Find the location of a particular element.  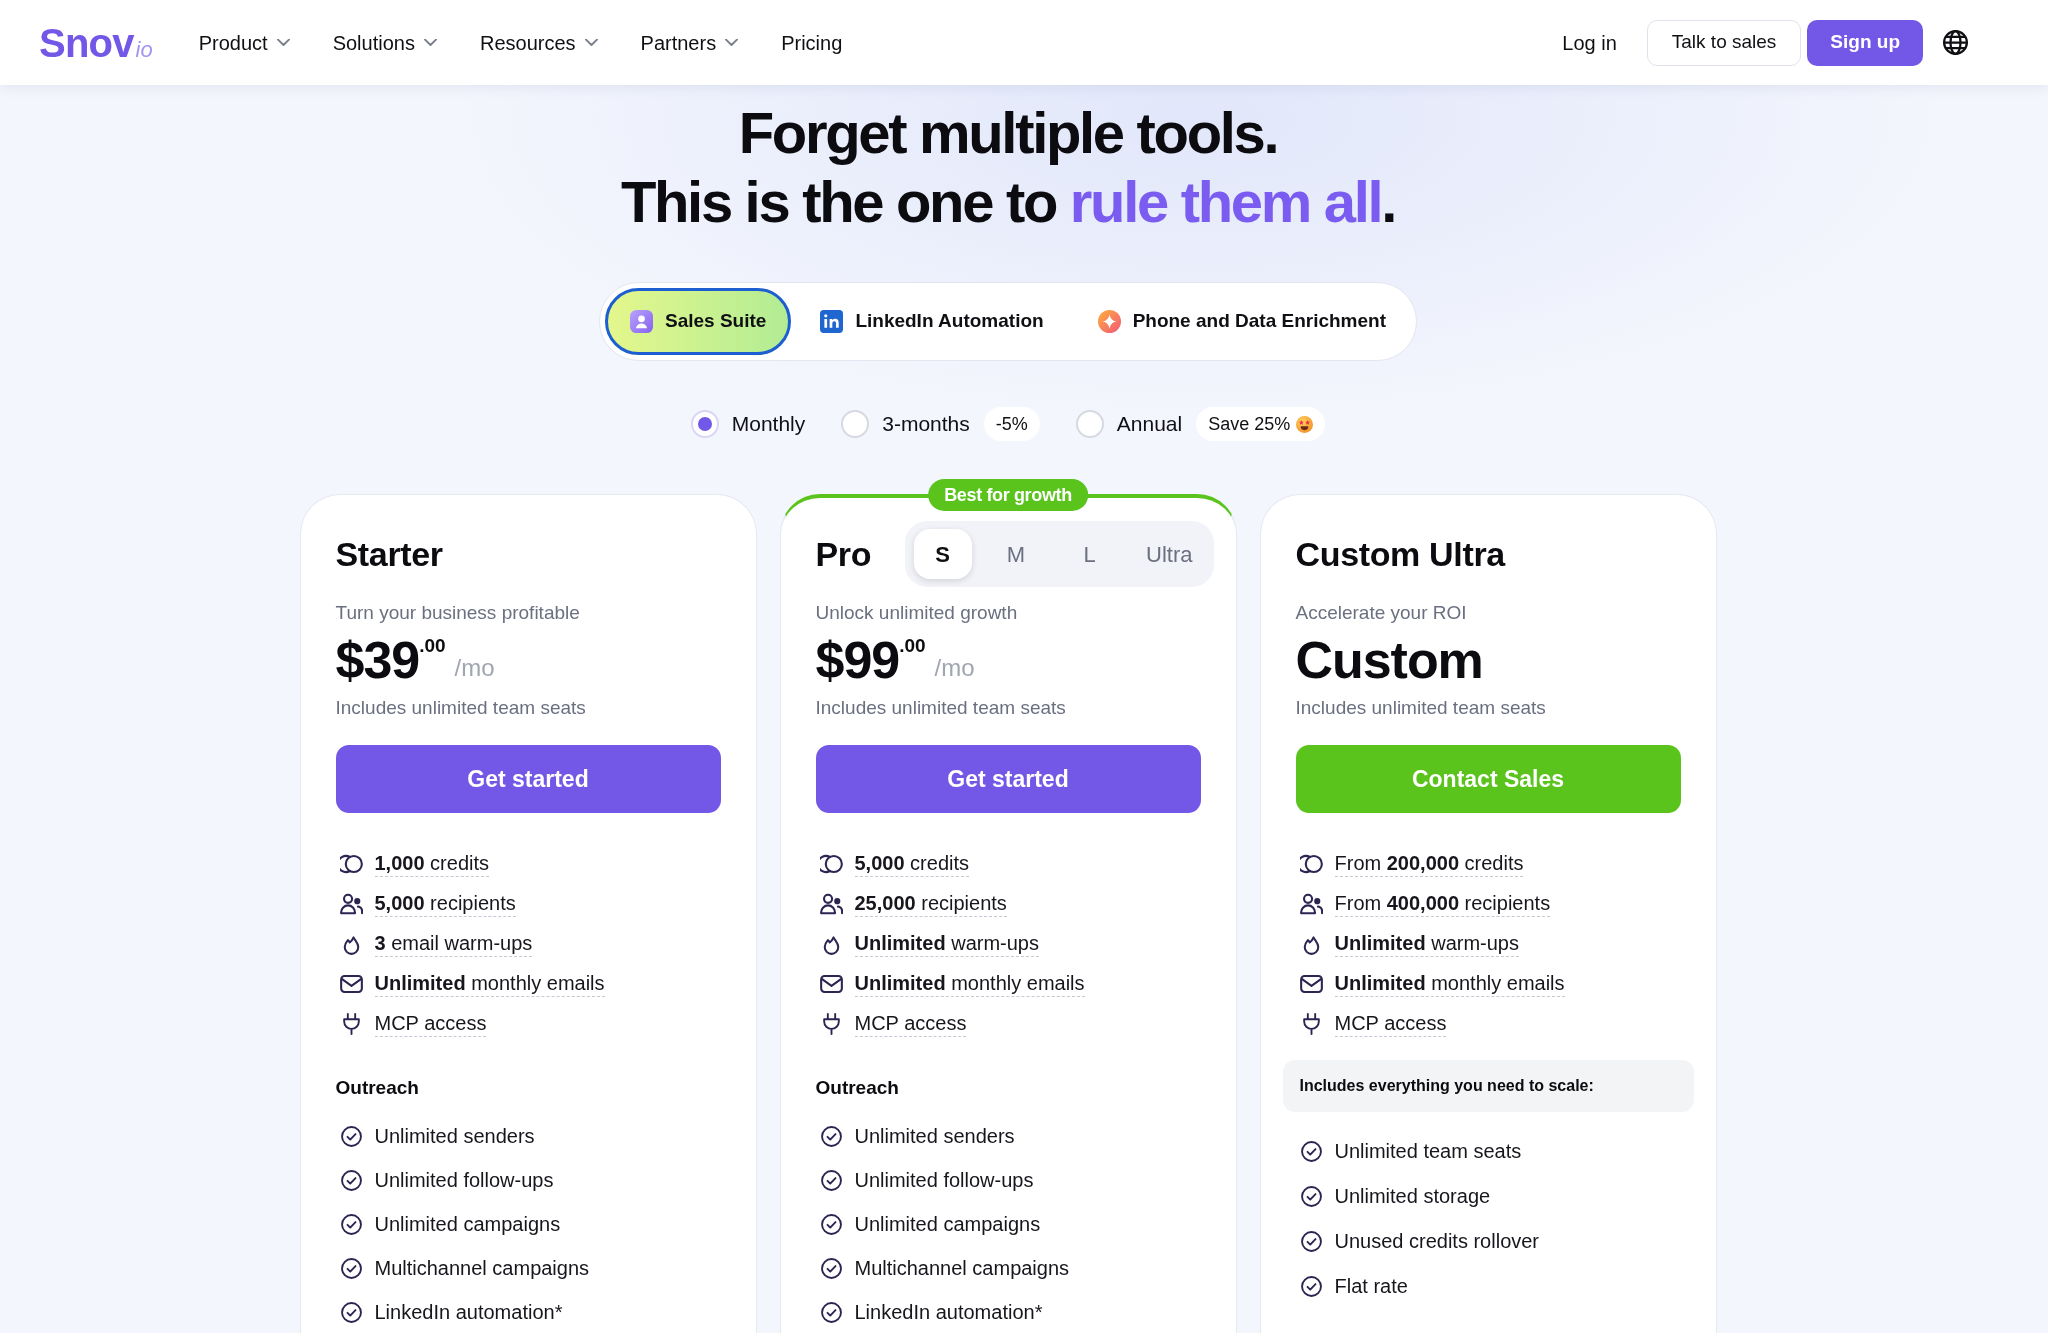

limit-text: 5,000 recipients is located at coordinates (445, 904).